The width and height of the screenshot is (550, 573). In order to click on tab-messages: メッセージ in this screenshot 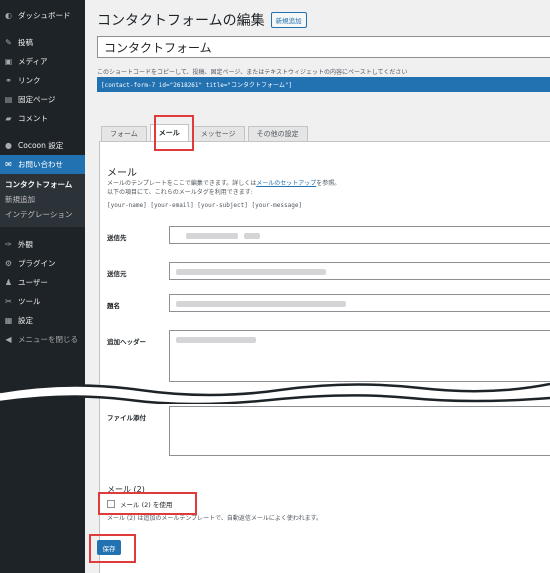, I will do `click(218, 133)`.